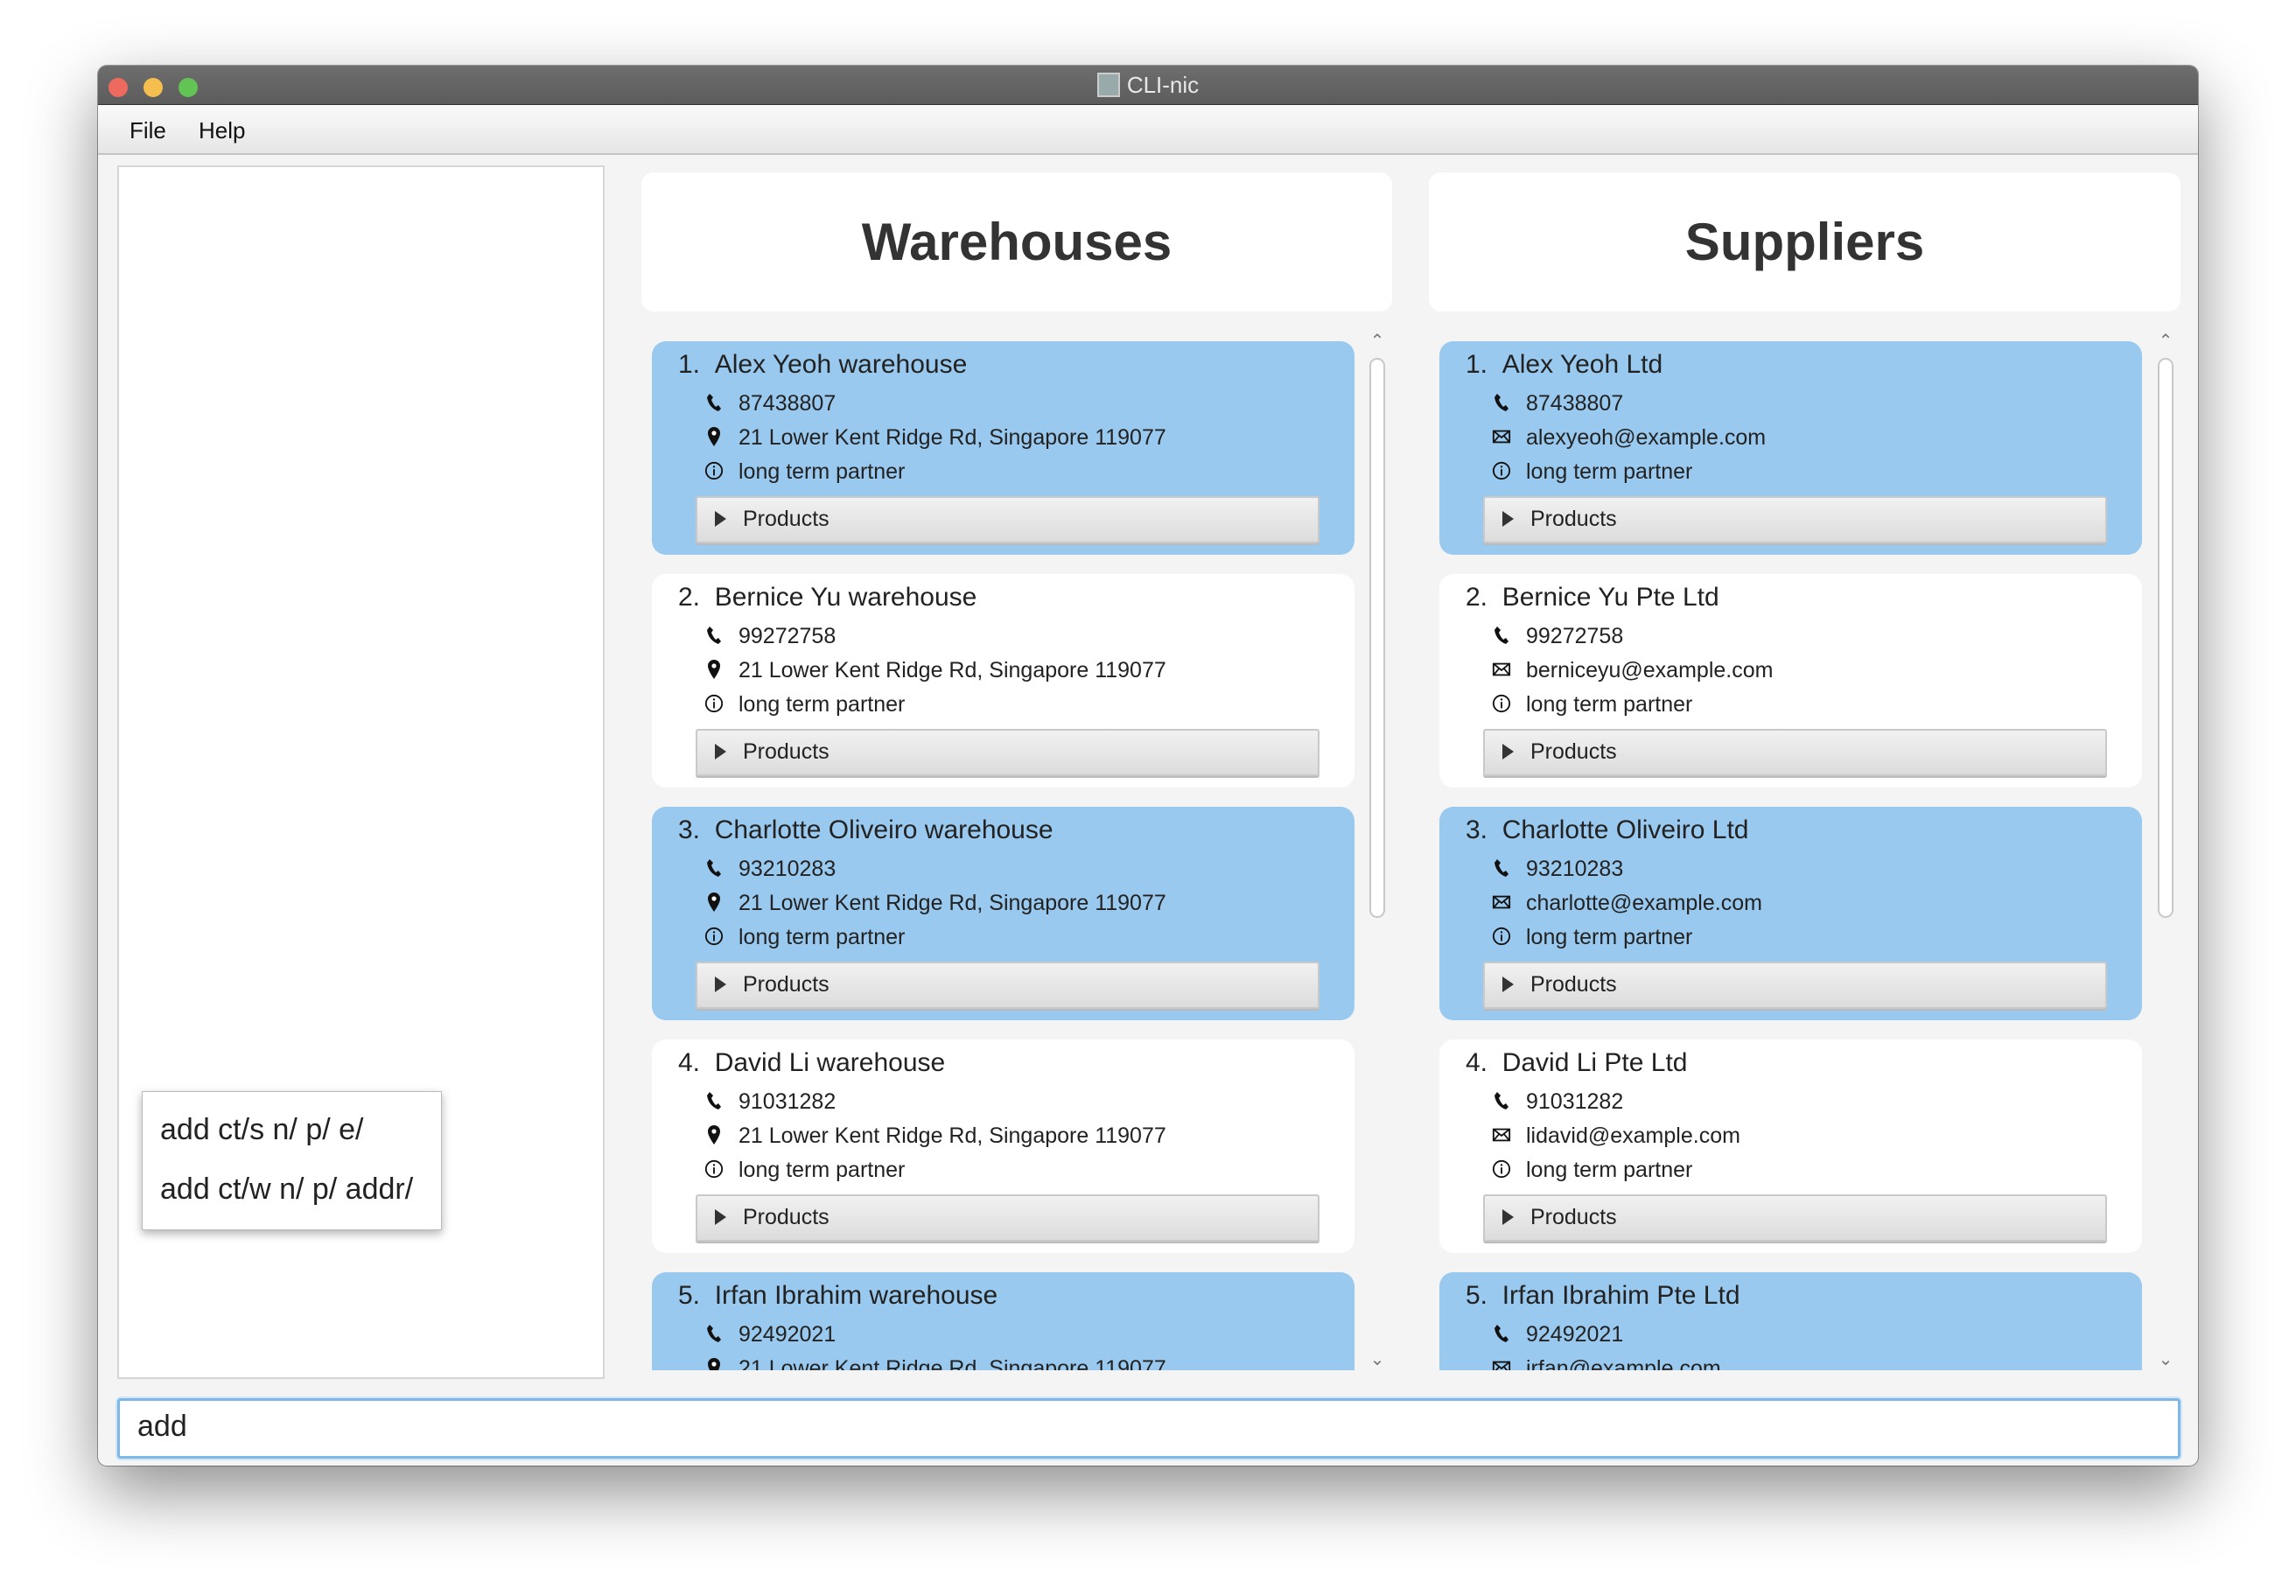 The width and height of the screenshot is (2296, 1596). Describe the element at coordinates (292, 1160) in the screenshot. I see `autocomplete-popup: add ct/s n/ p/ e/ add ct/w n/ p/ addr/` at that location.